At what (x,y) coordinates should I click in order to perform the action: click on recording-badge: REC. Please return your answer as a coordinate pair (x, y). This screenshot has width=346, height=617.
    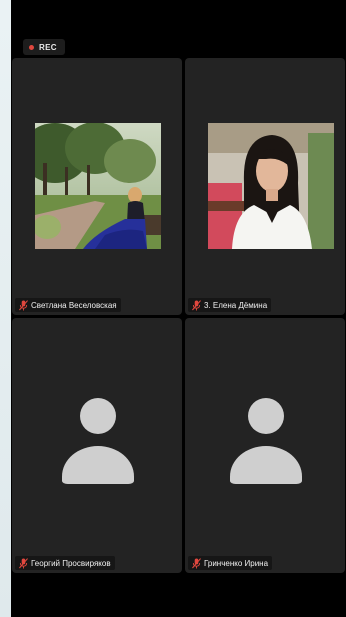
    Looking at the image, I should click on (44, 47).